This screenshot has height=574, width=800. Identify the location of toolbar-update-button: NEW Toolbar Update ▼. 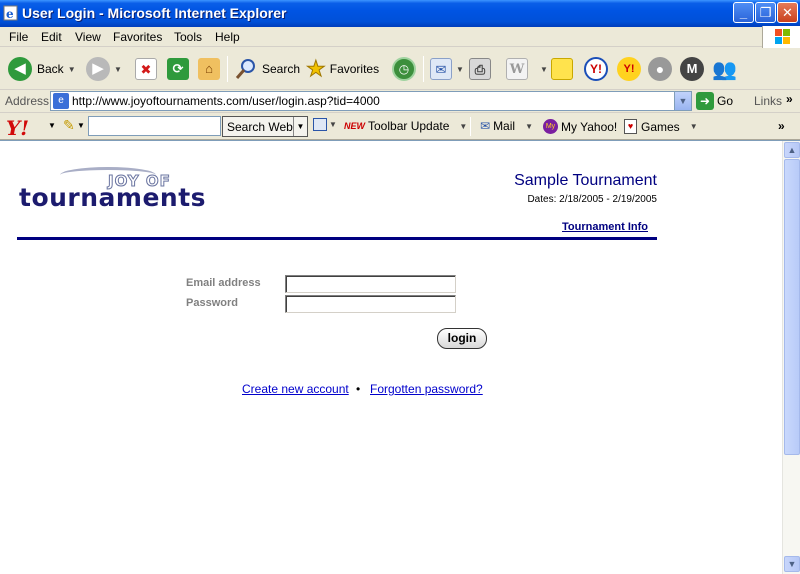
(405, 126).